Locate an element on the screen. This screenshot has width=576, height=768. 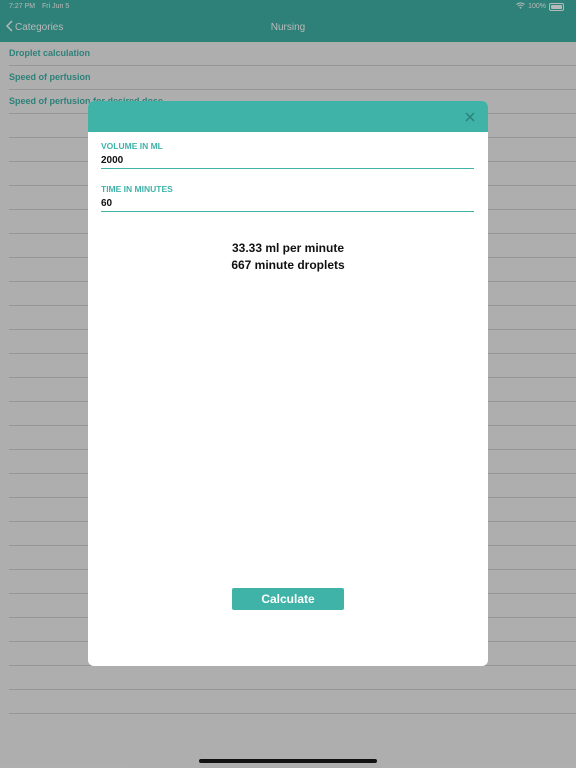
modal-header is located at coordinates (288, 116).